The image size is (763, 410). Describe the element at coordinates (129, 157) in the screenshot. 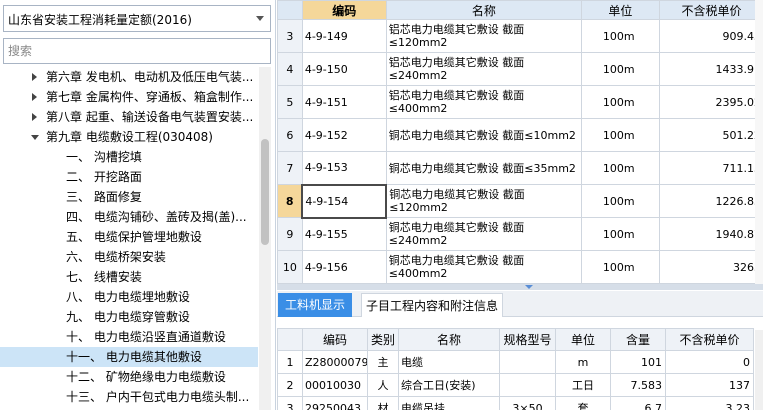

I see `tree-item: 一、 沟槽挖填` at that location.